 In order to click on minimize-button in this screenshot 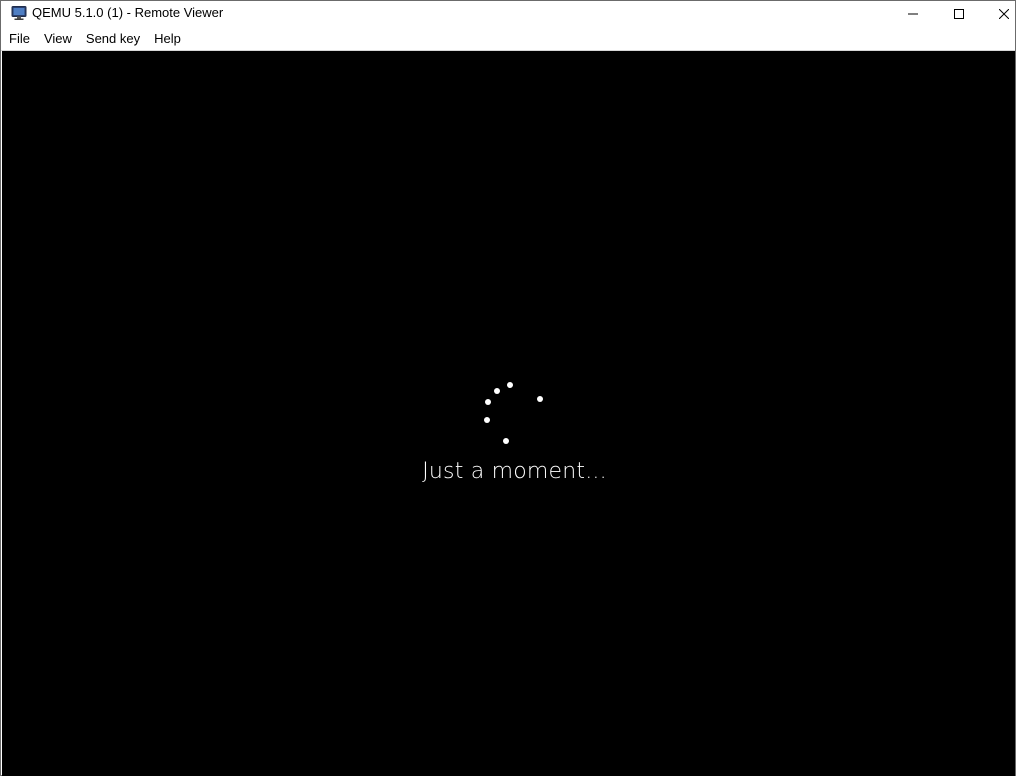, I will do `click(913, 13)`.